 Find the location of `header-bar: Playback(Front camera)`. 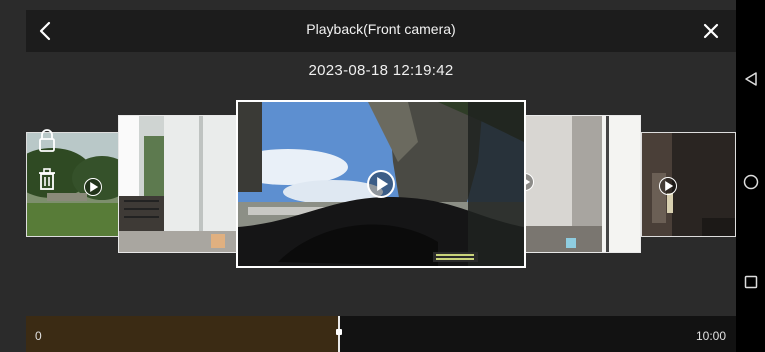

header-bar: Playback(Front camera) is located at coordinates (381, 31).